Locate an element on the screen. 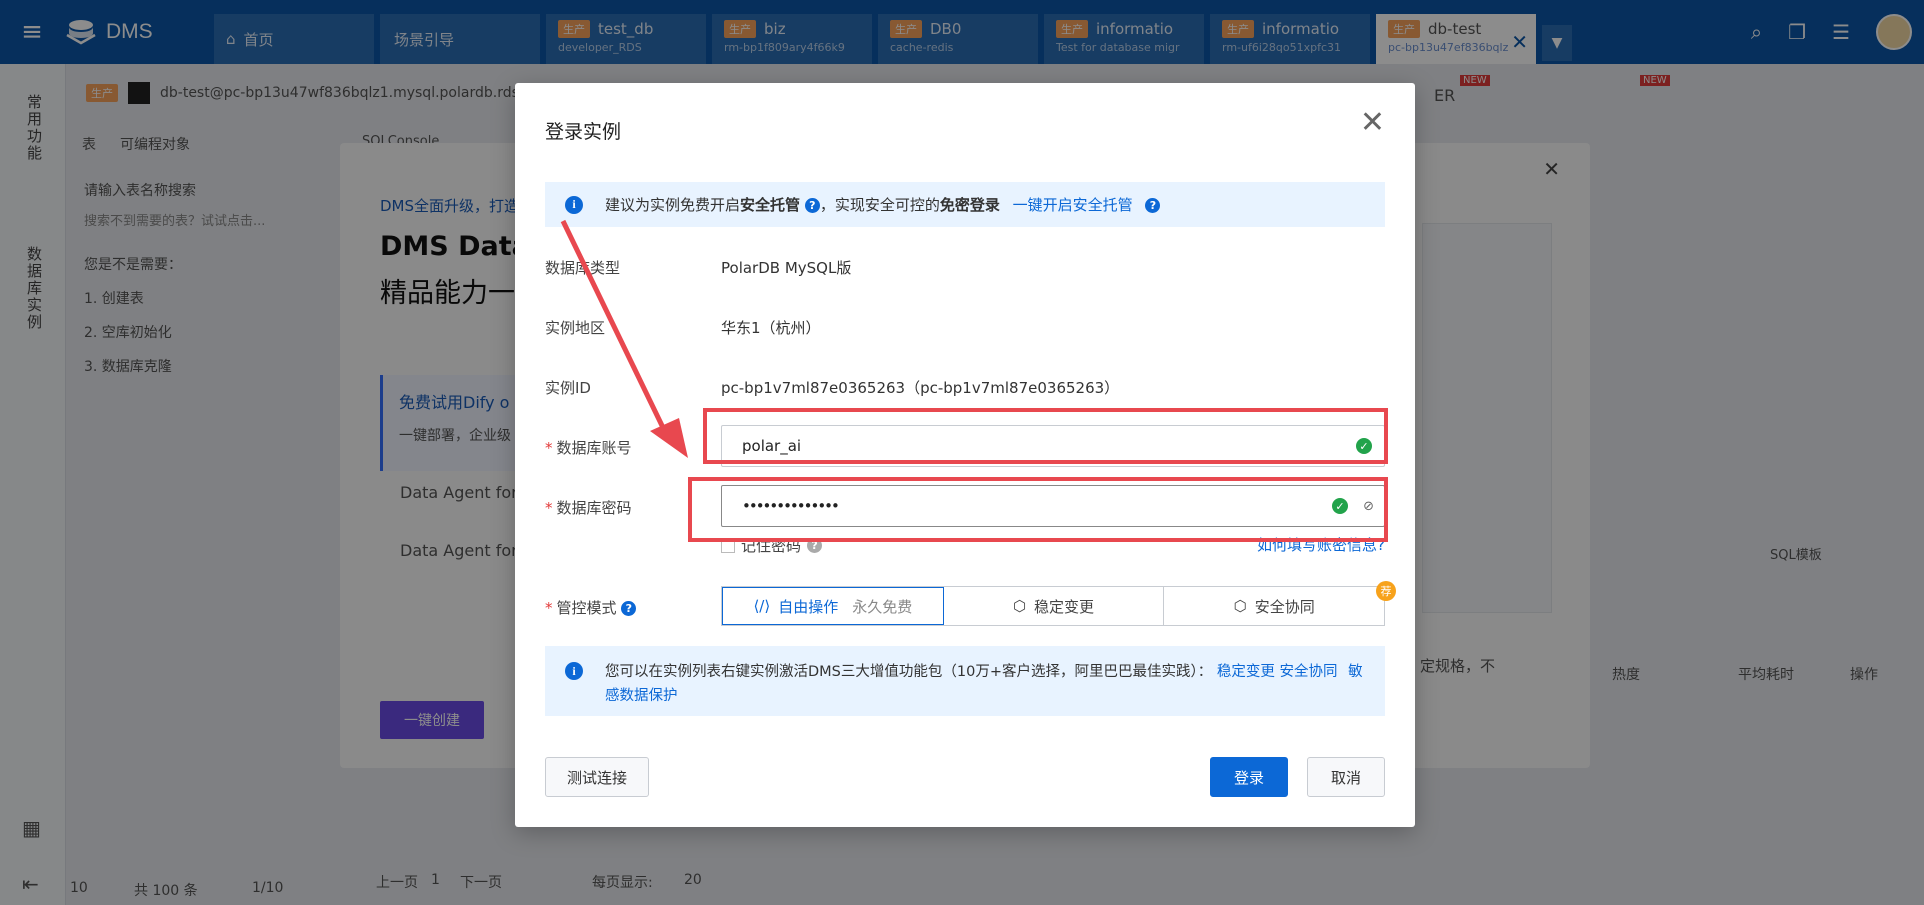 Image resolution: width=1924 pixels, height=905 pixels. control-mode-selector: ⟨/⟩ 自由操作 永久免费 ⬡ 稳定变更 ⬡ 安全协同 is located at coordinates (1053, 606).